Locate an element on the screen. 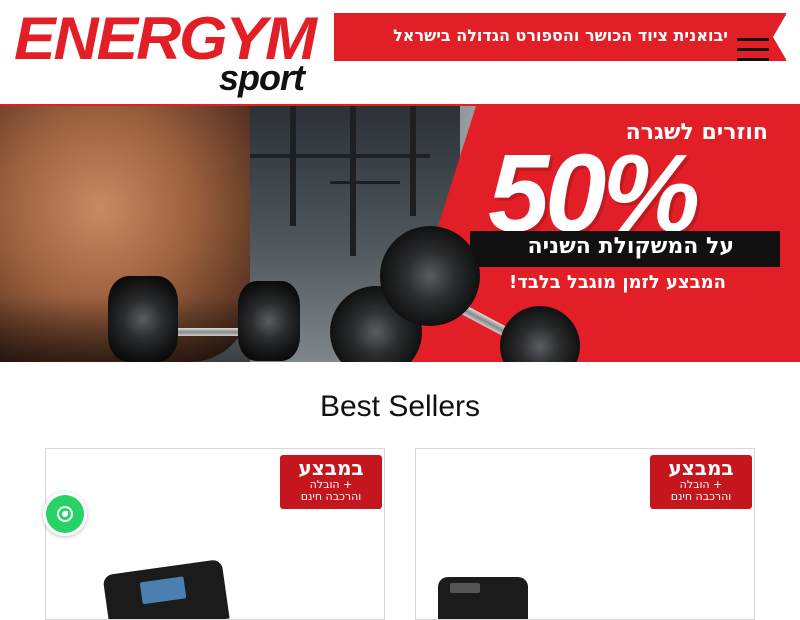 The image size is (800, 620). promo-mid-text: על המשקולת השניה is located at coordinates (630, 246).